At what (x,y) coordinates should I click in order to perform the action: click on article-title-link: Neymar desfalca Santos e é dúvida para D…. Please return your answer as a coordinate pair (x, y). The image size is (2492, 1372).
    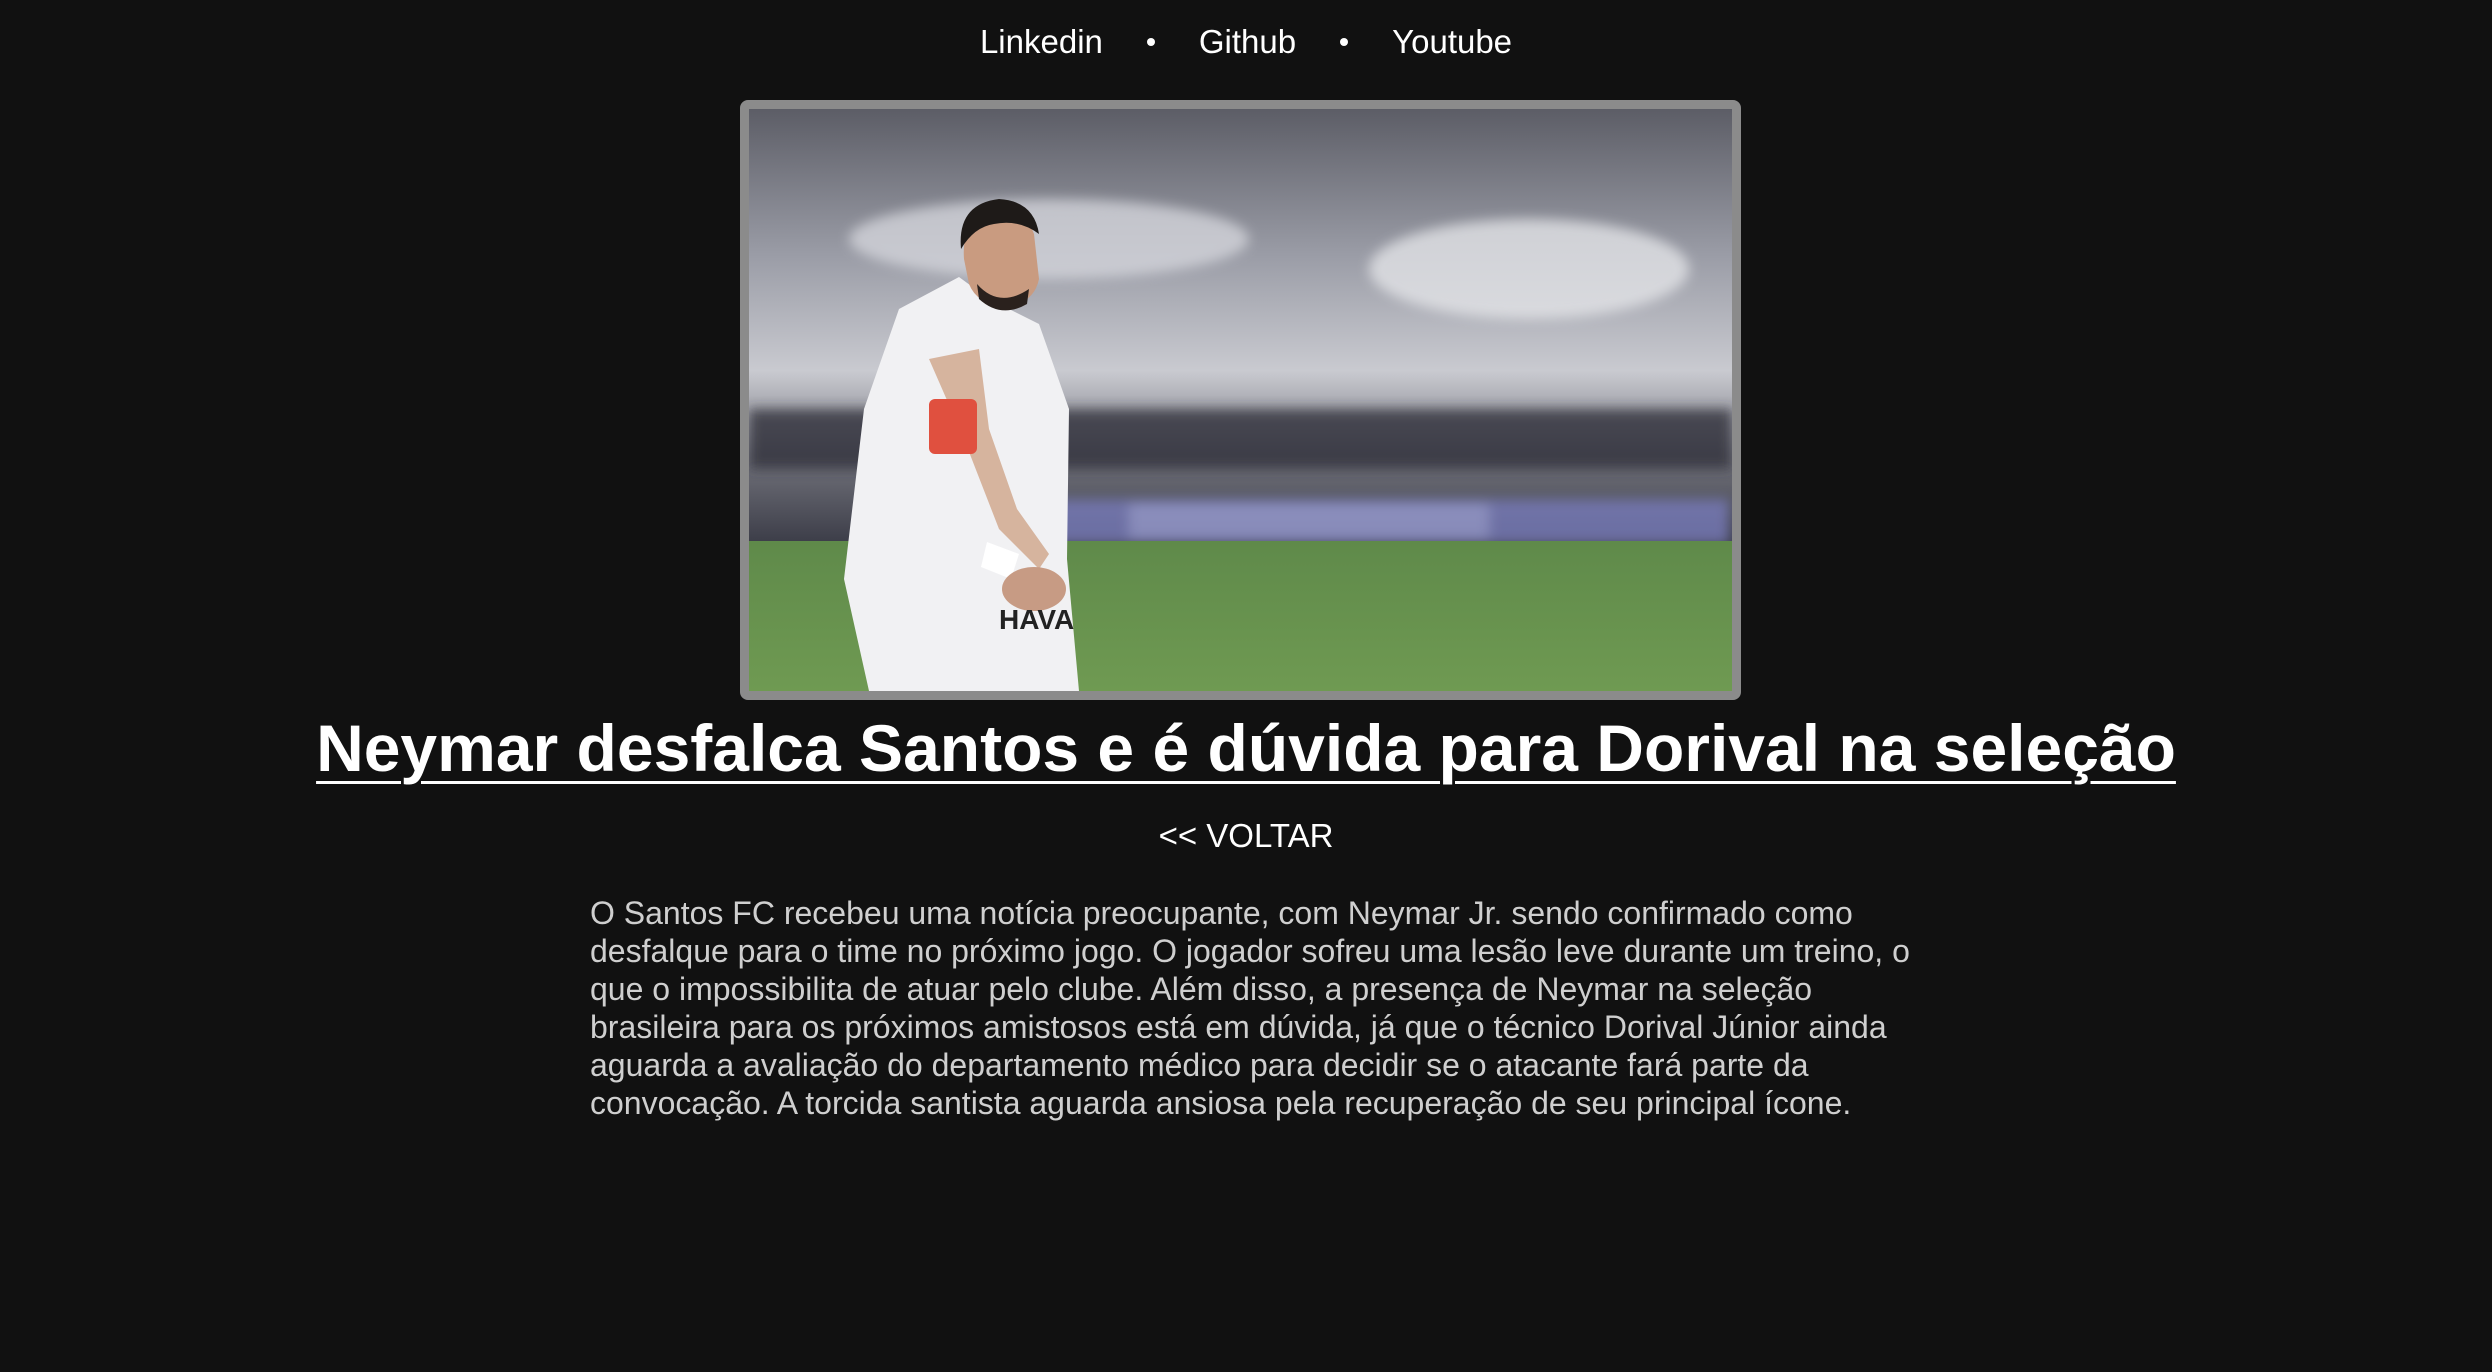
    Looking at the image, I should click on (1246, 748).